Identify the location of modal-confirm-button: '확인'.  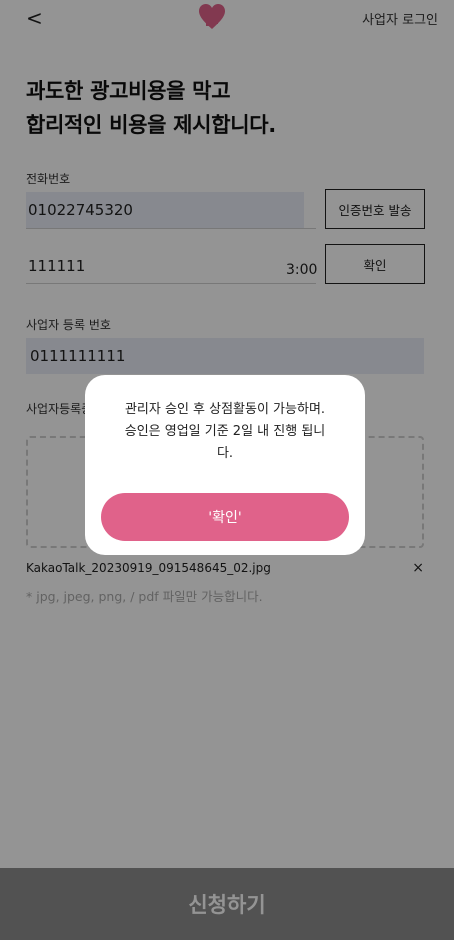
(225, 517).